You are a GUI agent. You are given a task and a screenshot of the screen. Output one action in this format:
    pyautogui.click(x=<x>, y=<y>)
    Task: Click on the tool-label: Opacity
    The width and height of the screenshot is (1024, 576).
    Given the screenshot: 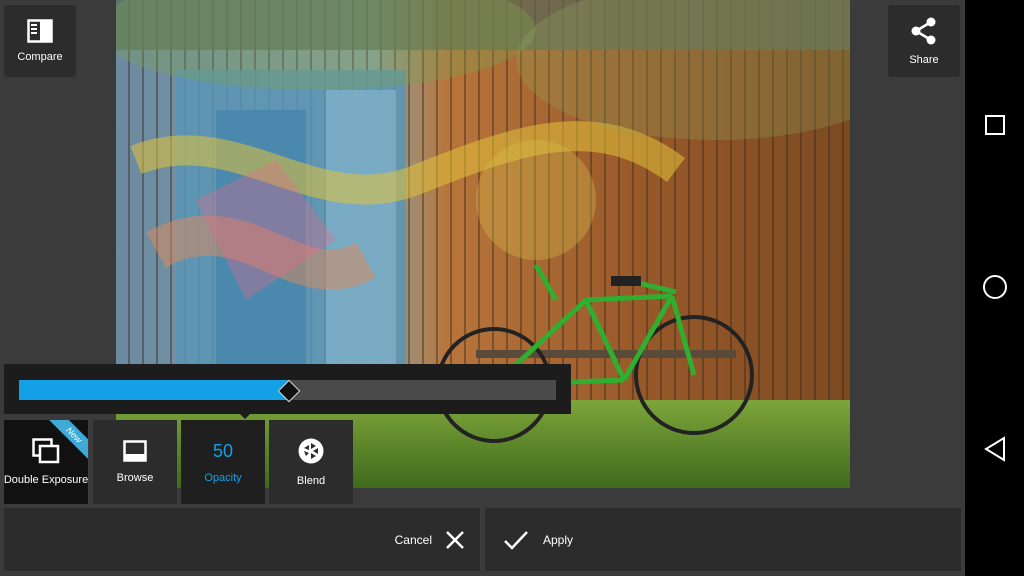 What is the action you would take?
    pyautogui.click(x=223, y=477)
    